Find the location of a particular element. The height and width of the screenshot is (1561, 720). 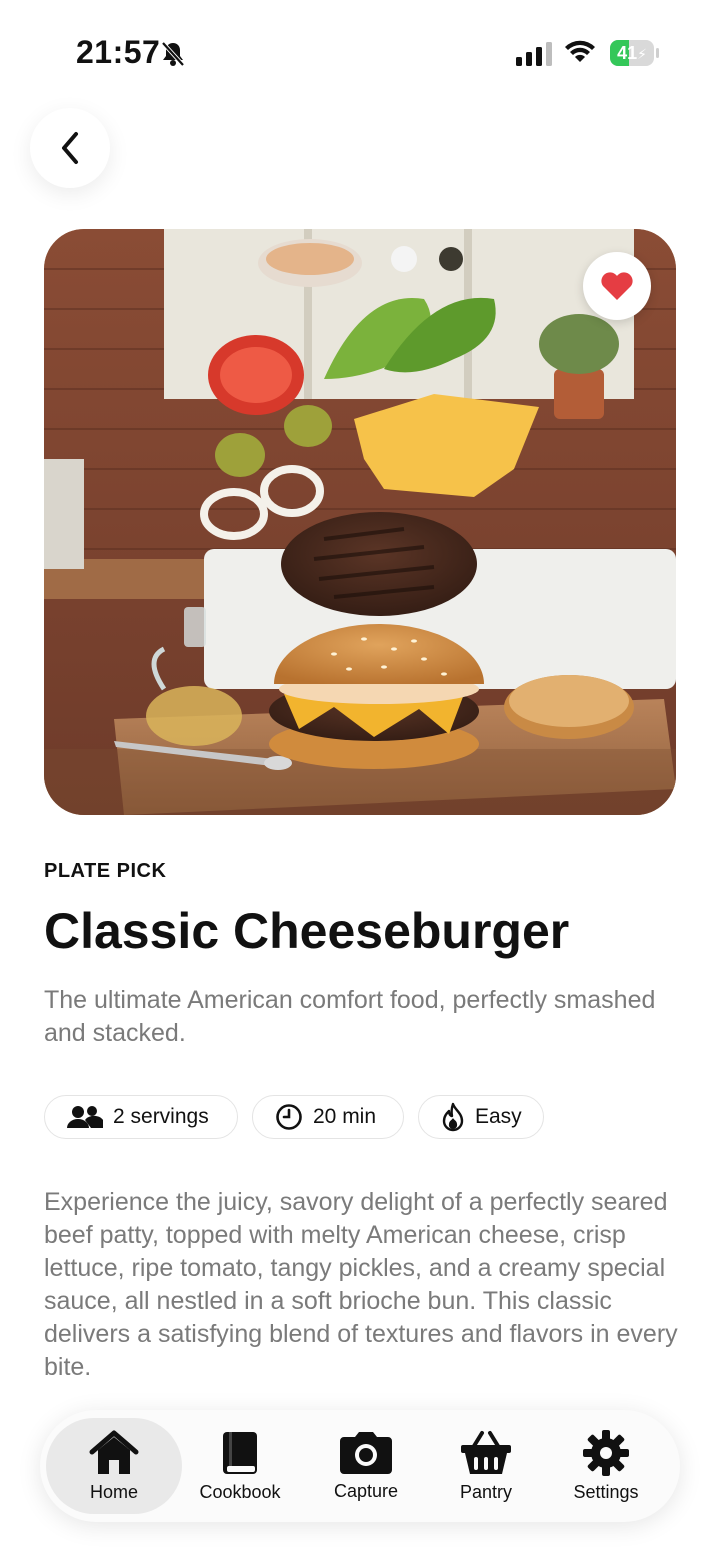

basket-icon is located at coordinates (486, 1452).